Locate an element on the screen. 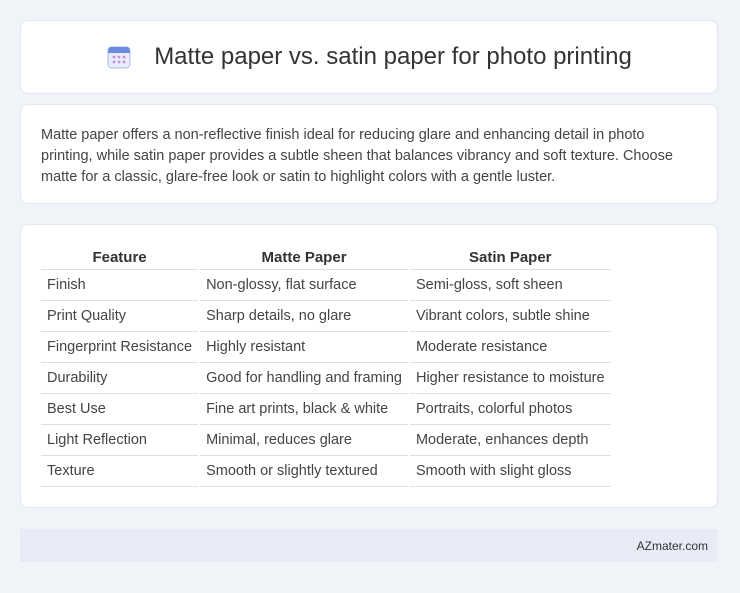 The image size is (740, 593). table-cell: Durability is located at coordinates (120, 377).